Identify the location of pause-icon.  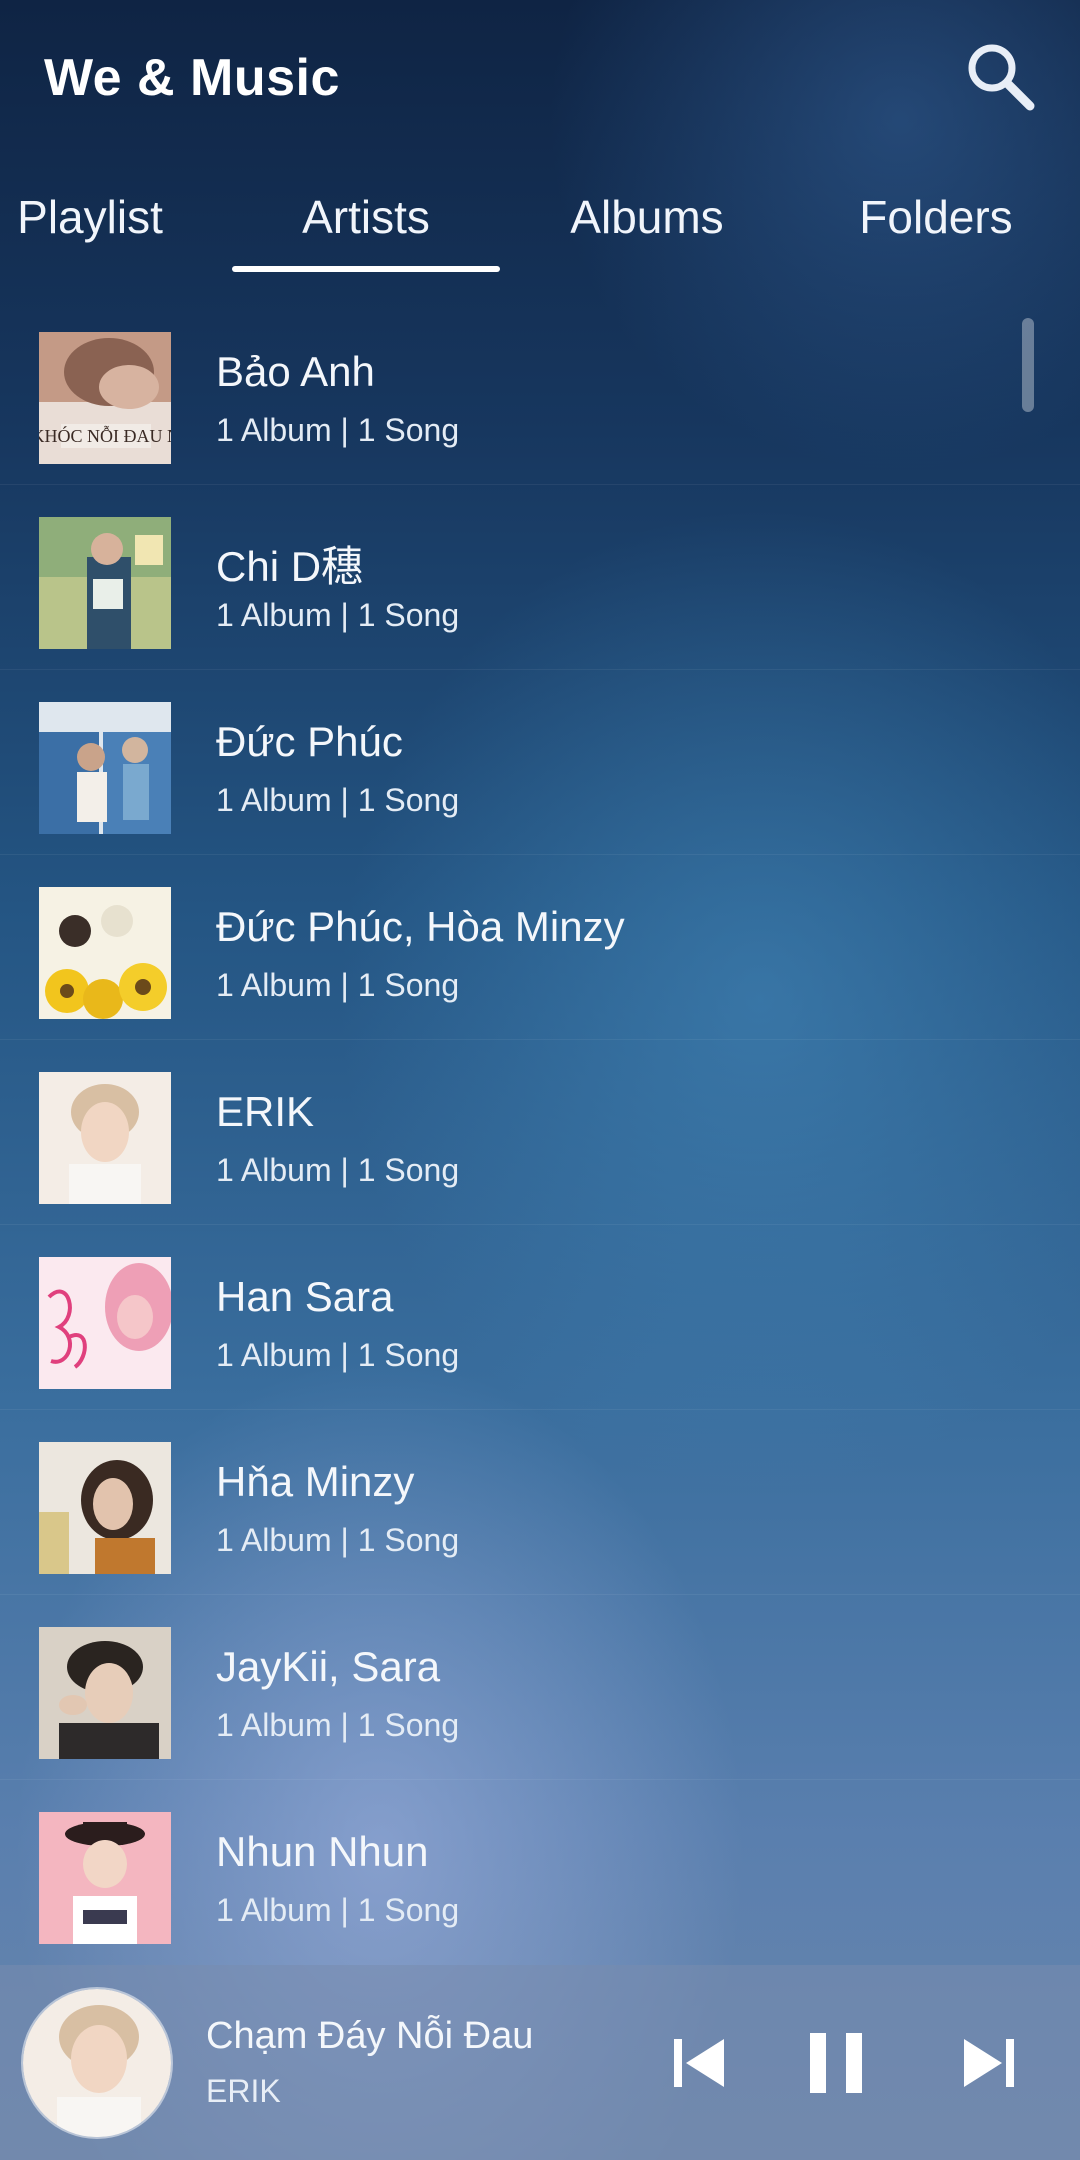
(836, 2063).